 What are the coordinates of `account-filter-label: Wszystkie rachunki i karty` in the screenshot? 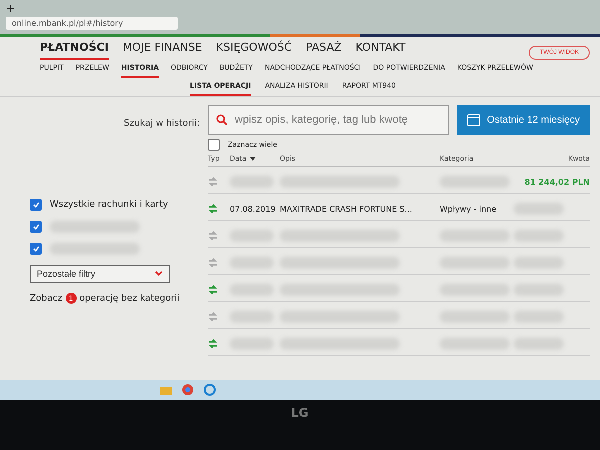 It's located at (109, 205).